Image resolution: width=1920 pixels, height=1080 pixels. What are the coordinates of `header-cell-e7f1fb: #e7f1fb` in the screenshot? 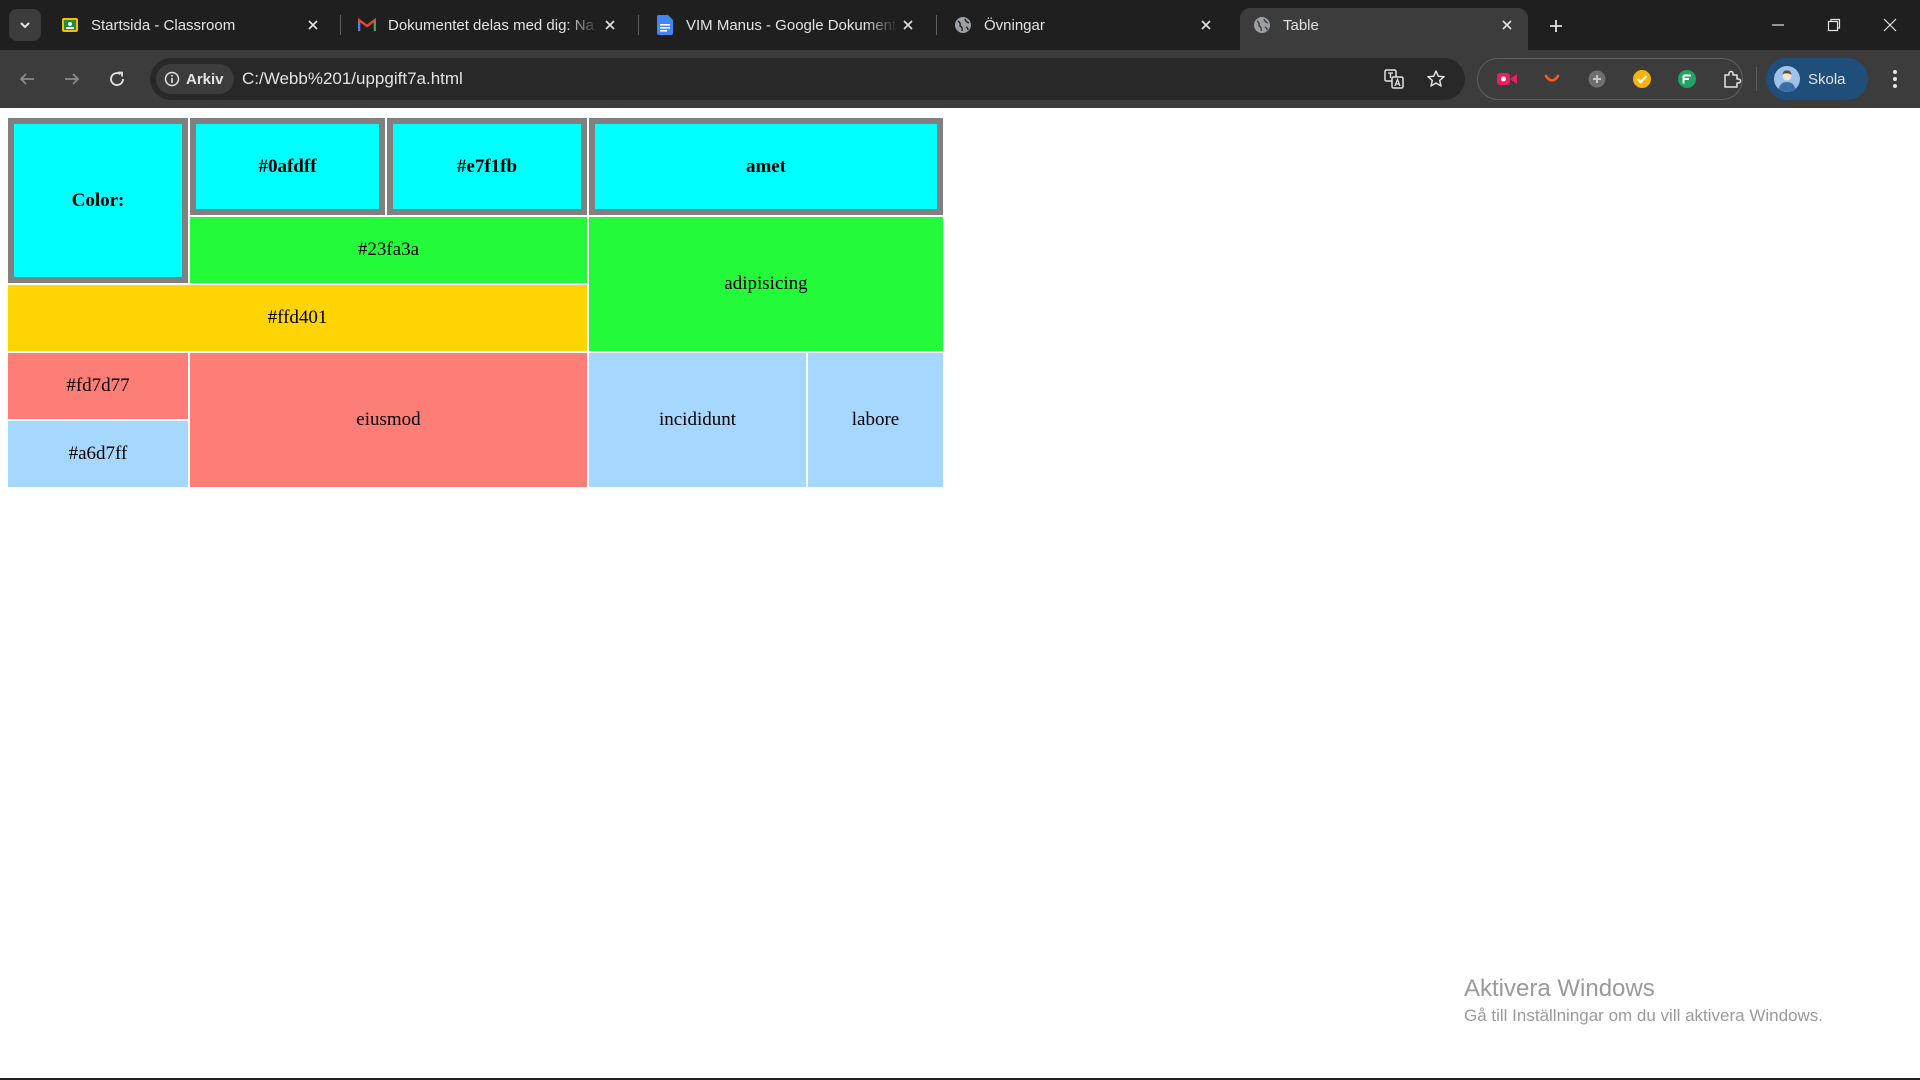 It's located at (487, 166).